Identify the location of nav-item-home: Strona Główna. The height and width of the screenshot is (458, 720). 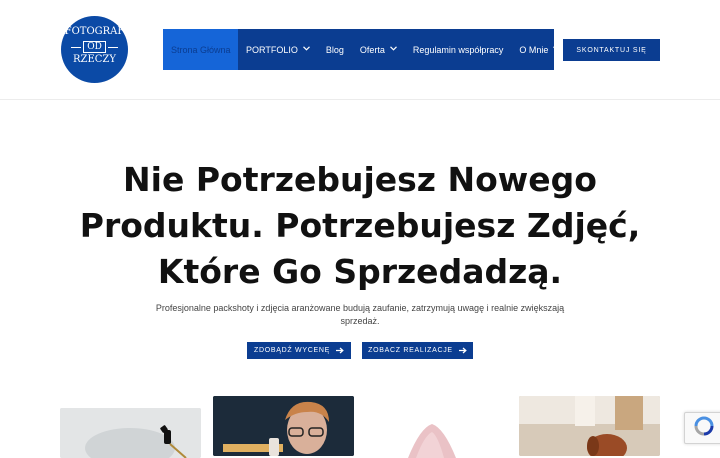
(200, 49).